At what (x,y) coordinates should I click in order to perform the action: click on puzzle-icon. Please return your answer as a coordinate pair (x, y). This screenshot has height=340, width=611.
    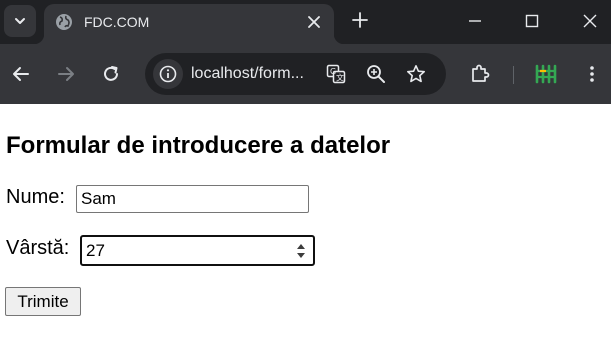
    Looking at the image, I should click on (481, 73).